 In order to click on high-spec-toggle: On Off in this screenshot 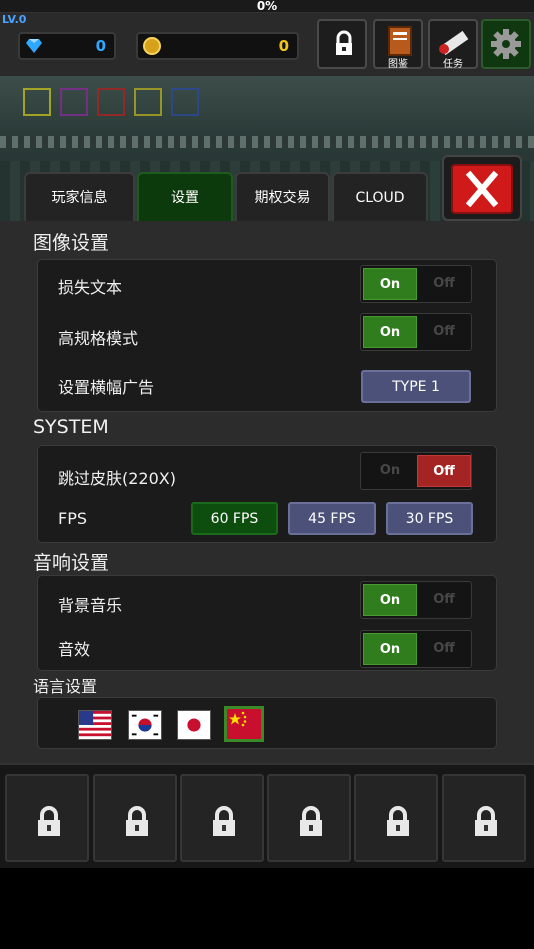, I will do `click(416, 332)`.